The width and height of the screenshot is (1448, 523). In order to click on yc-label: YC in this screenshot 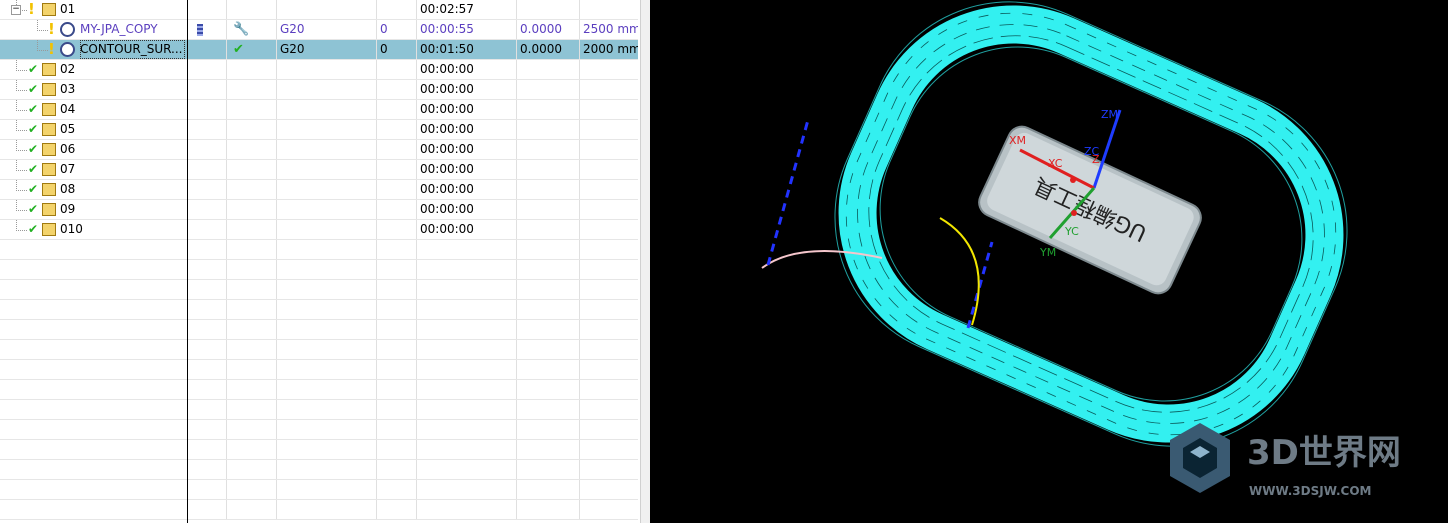, I will do `click(1071, 231)`.